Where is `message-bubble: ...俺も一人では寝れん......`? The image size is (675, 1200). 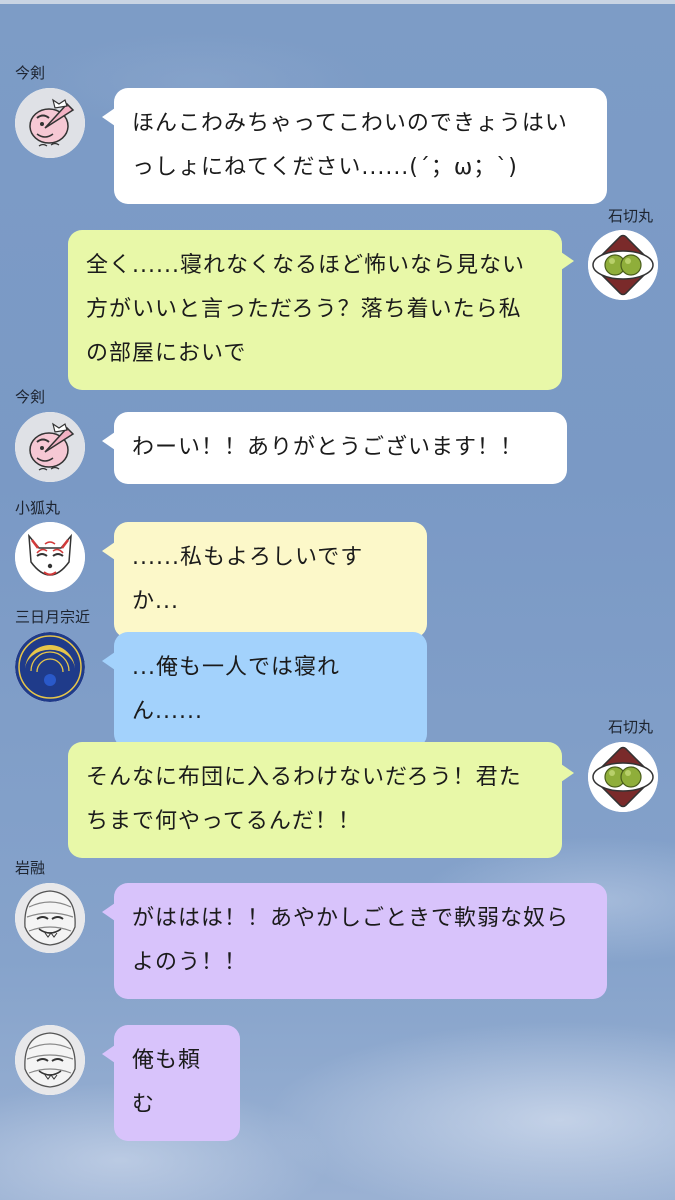 message-bubble: ...俺も一人では寝れん...... is located at coordinates (264, 690).